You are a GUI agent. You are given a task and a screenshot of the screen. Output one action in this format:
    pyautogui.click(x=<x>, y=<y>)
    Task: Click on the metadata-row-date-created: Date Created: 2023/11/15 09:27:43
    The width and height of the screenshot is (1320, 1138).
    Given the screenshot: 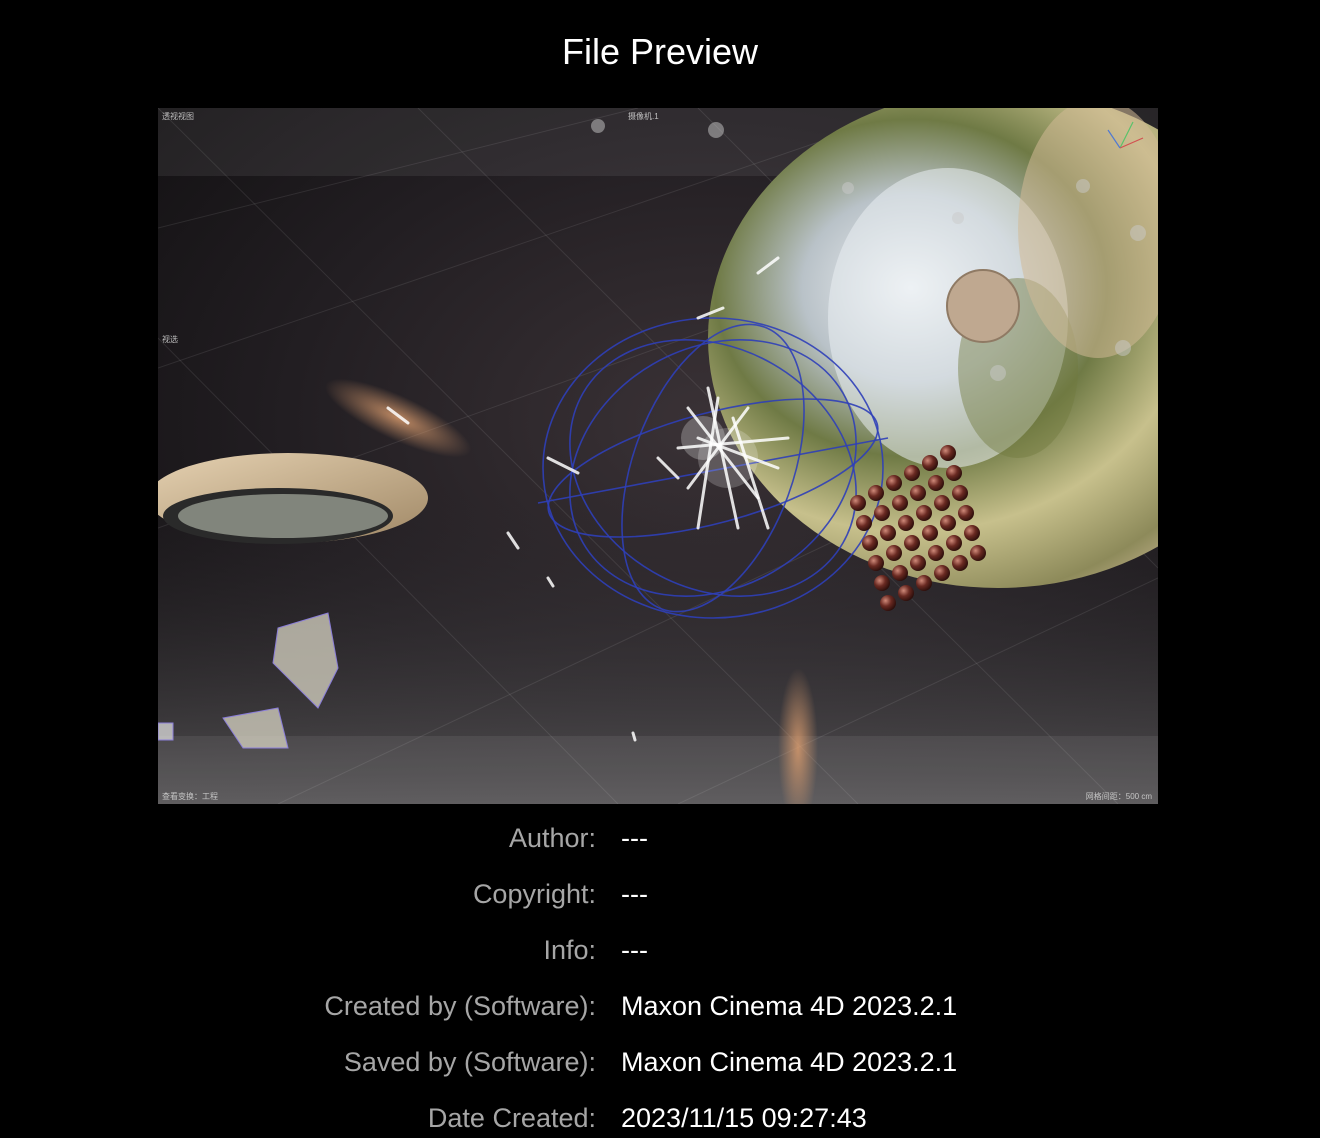 What is the action you would take?
    pyautogui.click(x=660, y=1111)
    